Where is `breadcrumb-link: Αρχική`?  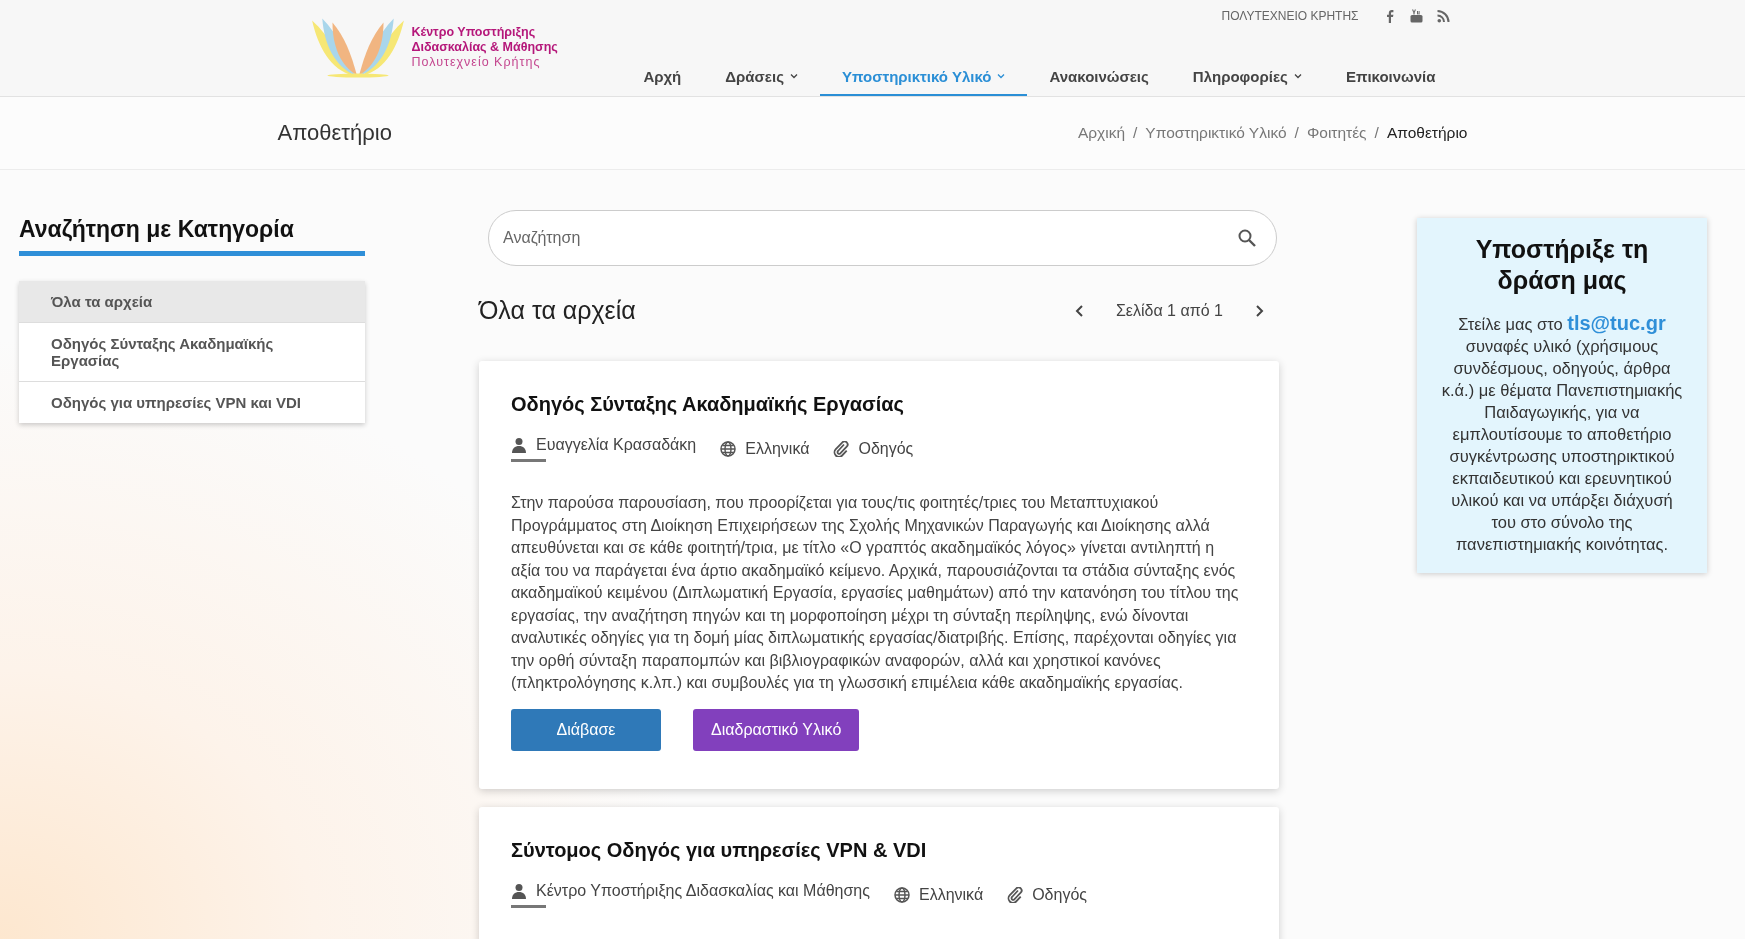 breadcrumb-link: Αρχική is located at coordinates (1101, 133).